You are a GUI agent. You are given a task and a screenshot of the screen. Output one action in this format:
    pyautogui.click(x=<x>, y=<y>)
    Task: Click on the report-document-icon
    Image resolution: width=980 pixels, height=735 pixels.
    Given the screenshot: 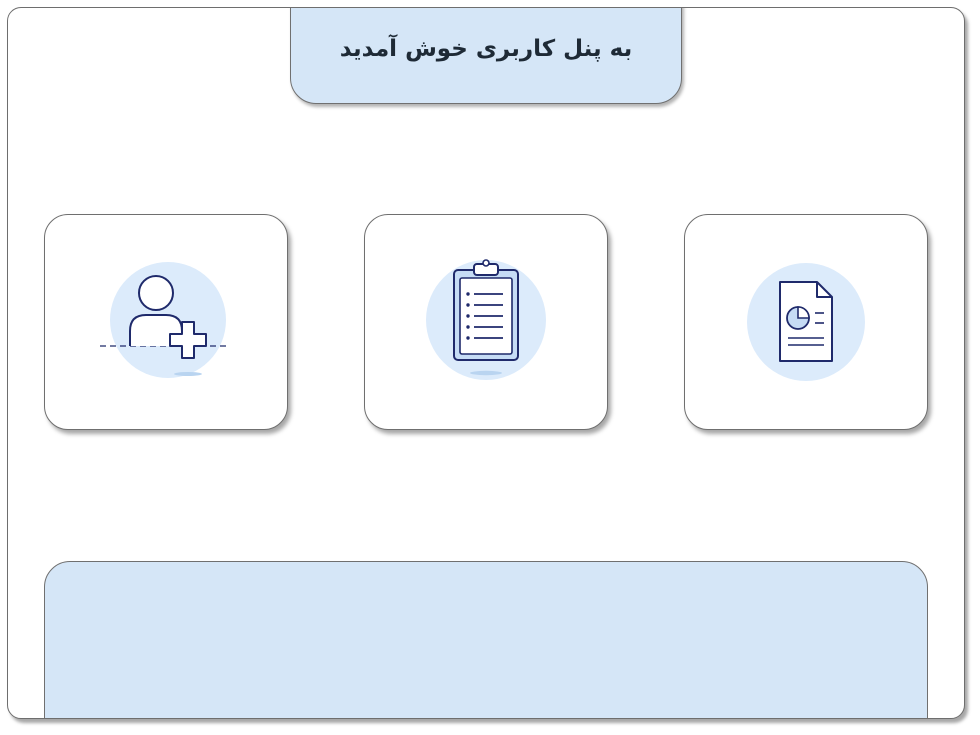 What is the action you would take?
    pyautogui.click(x=806, y=322)
    